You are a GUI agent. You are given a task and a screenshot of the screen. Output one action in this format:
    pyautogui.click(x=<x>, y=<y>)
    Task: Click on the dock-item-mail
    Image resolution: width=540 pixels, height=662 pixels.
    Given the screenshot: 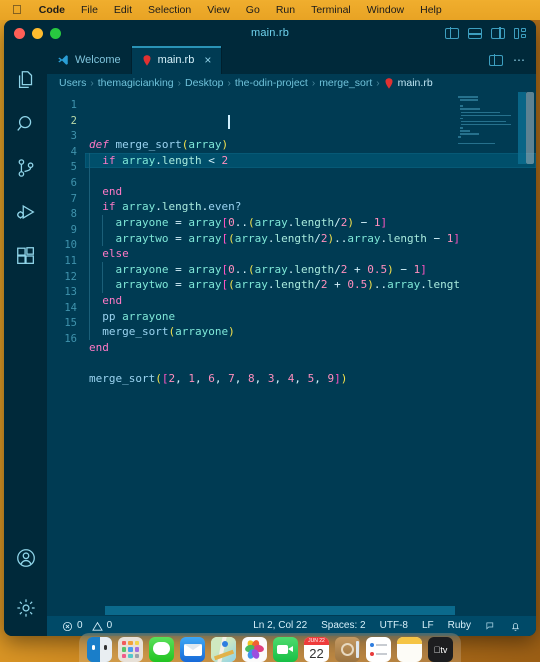 What is the action you would take?
    pyautogui.click(x=192, y=649)
    